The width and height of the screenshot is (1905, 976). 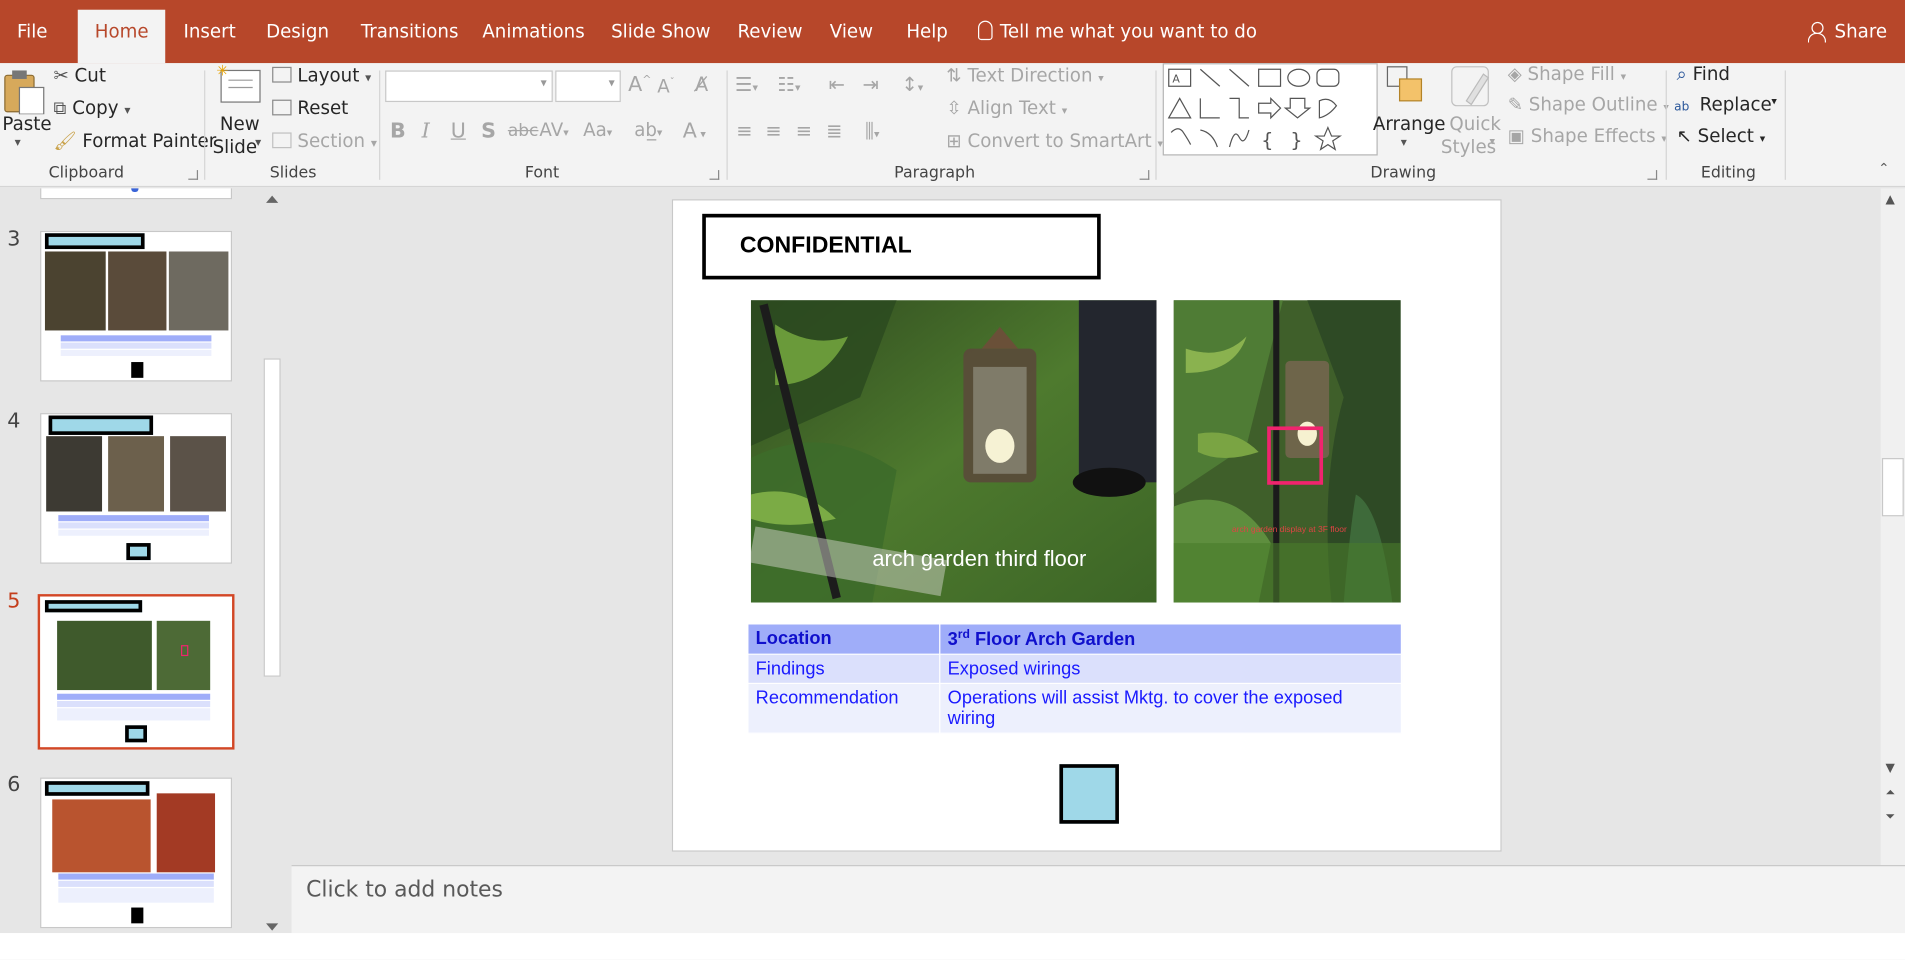 I want to click on find-button: ⌕ Find, so click(x=1703, y=74).